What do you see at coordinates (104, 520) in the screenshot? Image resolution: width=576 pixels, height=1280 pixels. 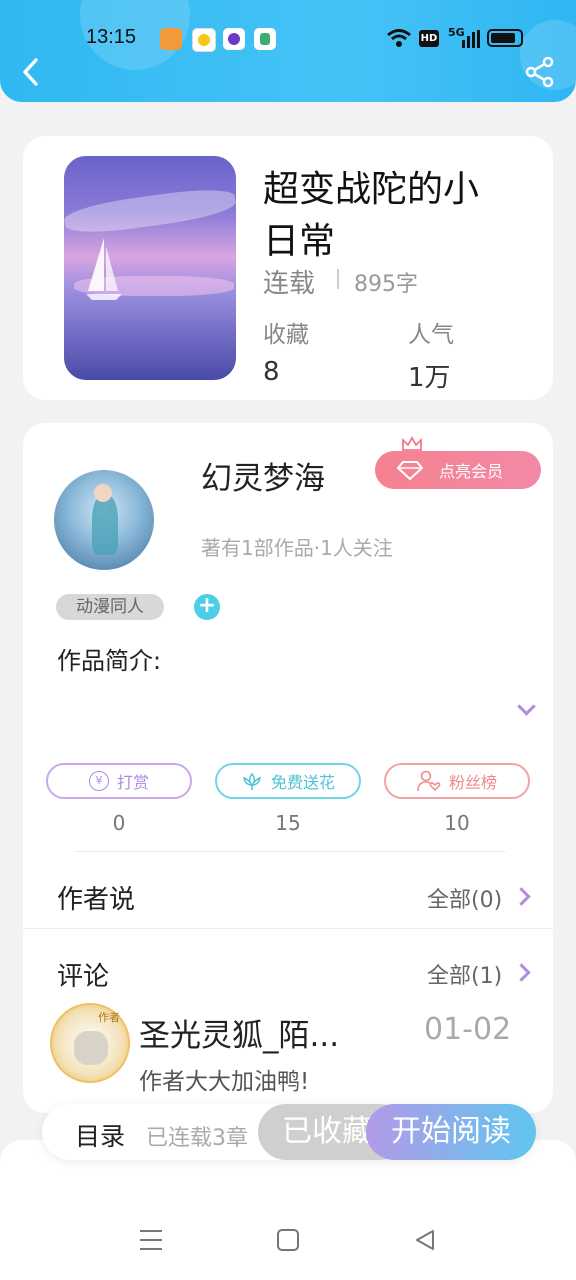 I see `author-avatar` at bounding box center [104, 520].